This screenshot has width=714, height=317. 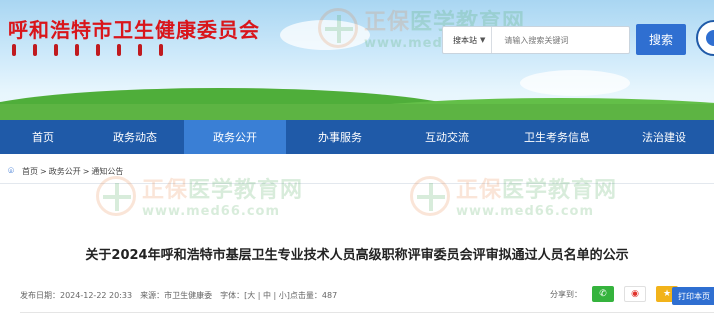 I want to click on nav-item-home: 首页, so click(x=43, y=137).